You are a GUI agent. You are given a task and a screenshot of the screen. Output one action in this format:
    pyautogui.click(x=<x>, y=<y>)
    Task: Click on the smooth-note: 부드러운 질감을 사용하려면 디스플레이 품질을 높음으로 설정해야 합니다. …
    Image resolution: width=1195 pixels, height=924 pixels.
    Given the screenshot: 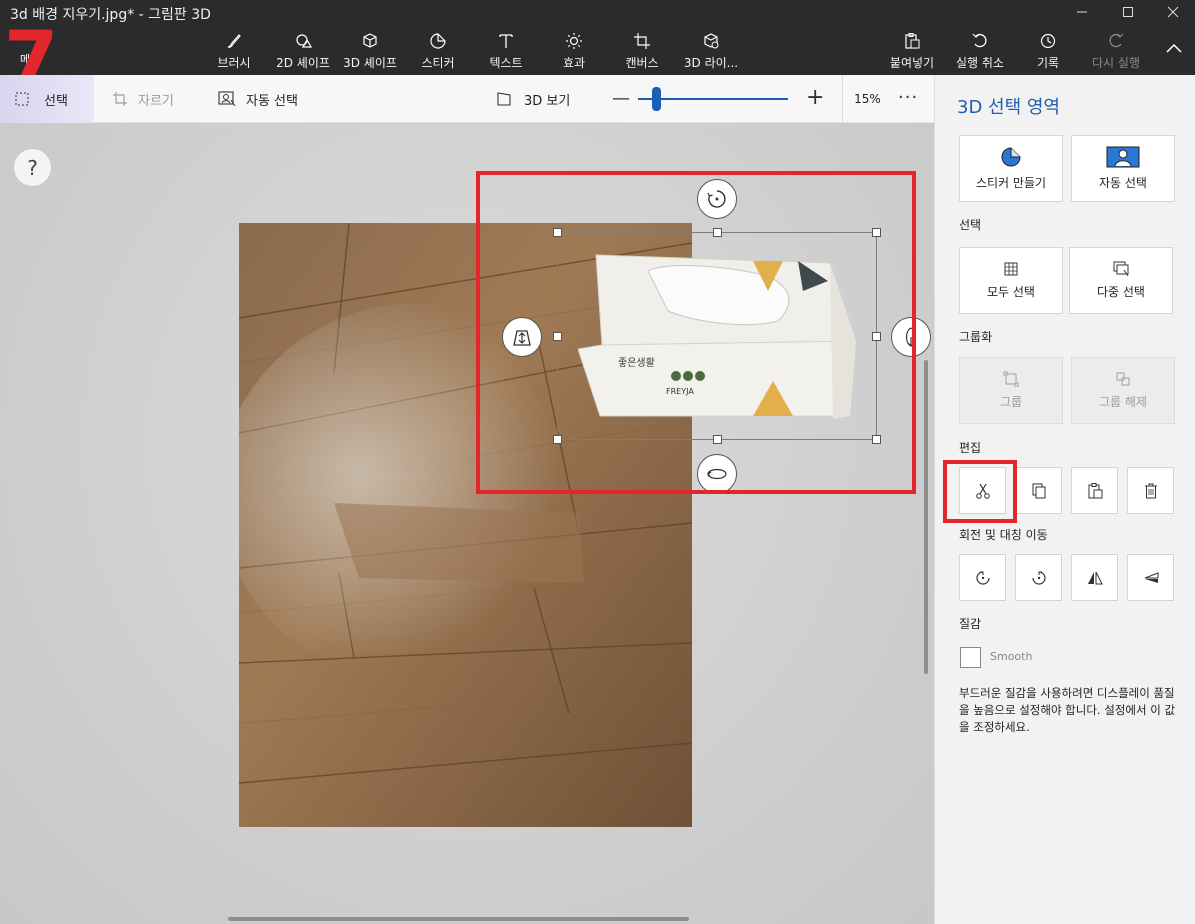 What is the action you would take?
    pyautogui.click(x=1067, y=710)
    